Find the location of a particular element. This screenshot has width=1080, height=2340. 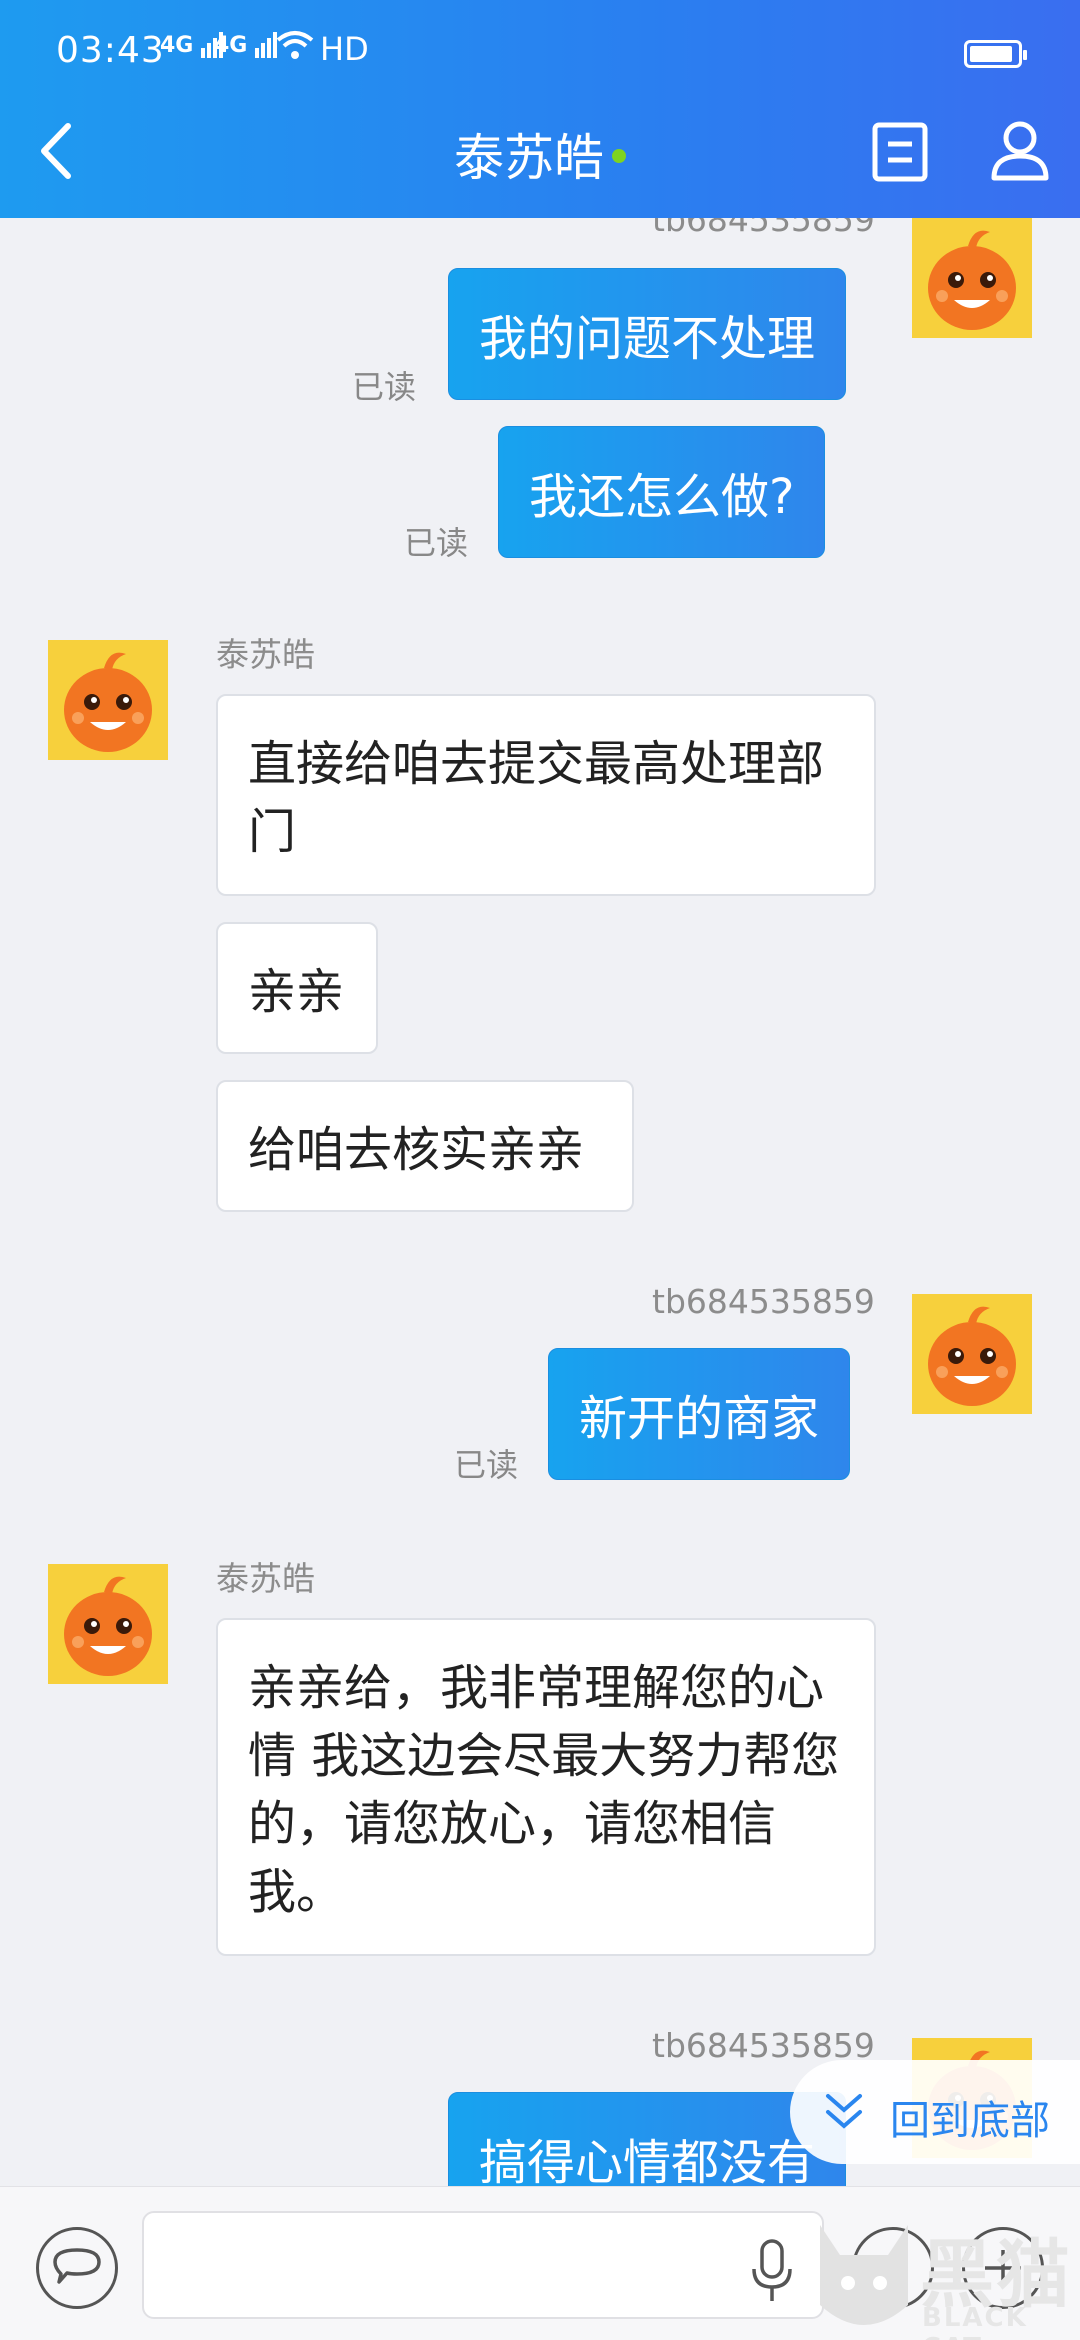

battery-icon is located at coordinates (995, 54).